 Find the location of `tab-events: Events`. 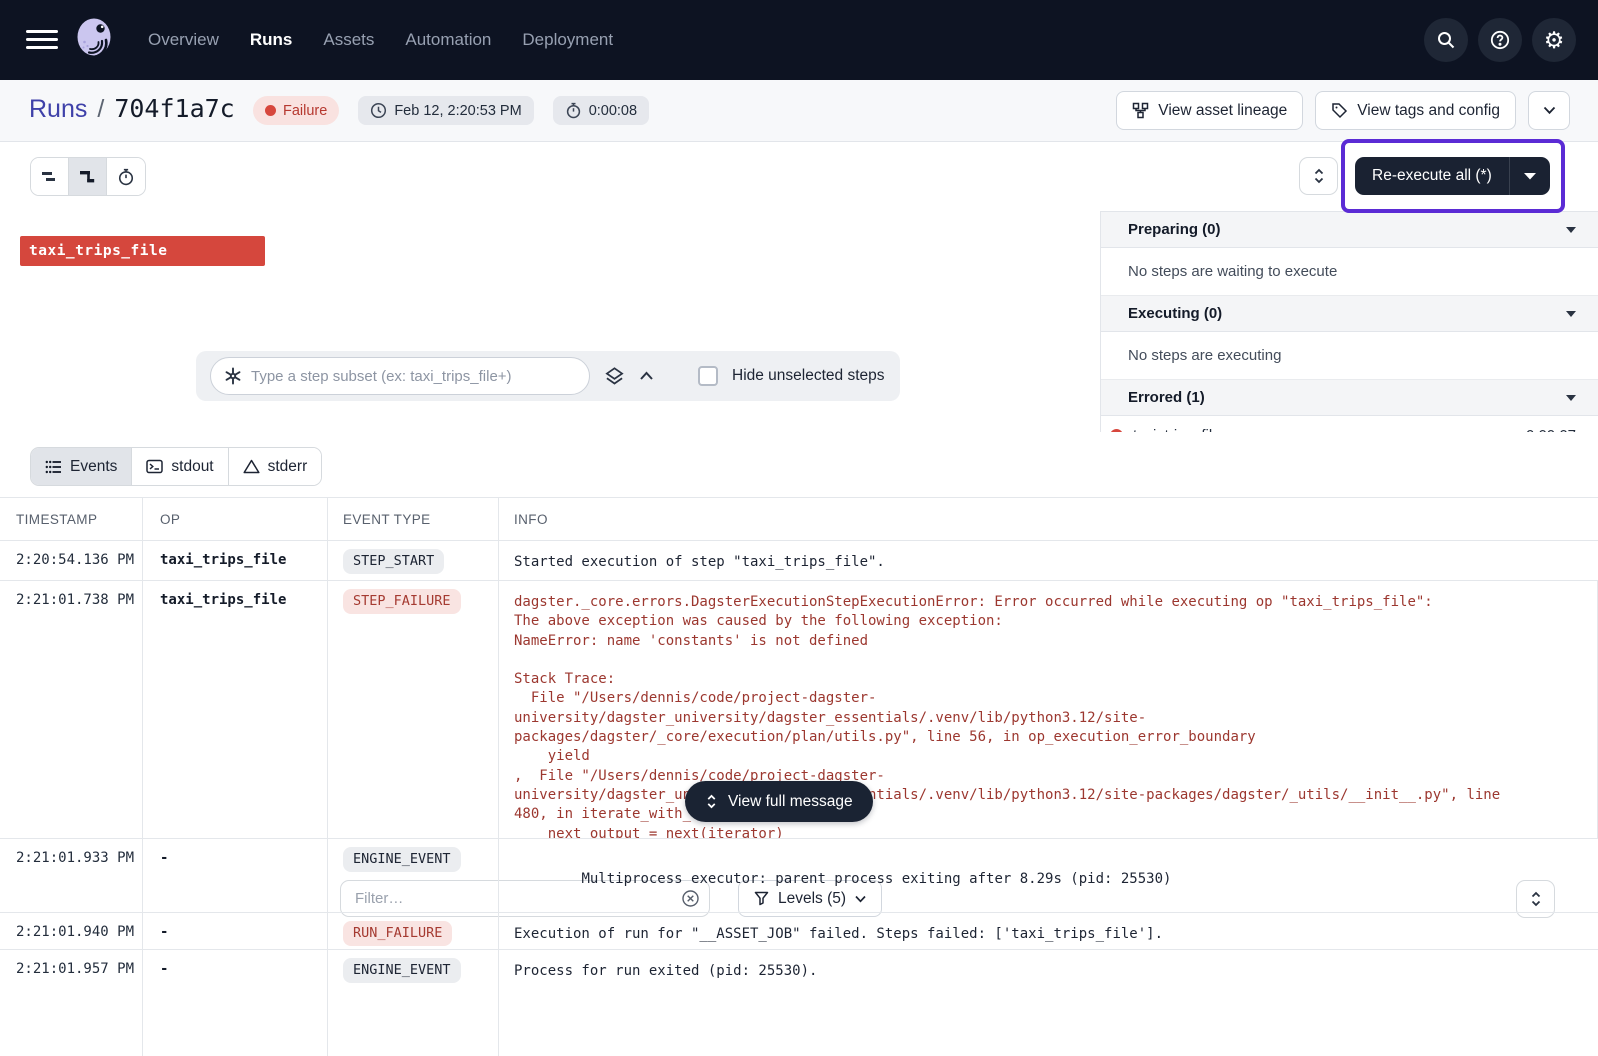

tab-events: Events is located at coordinates (82, 466).